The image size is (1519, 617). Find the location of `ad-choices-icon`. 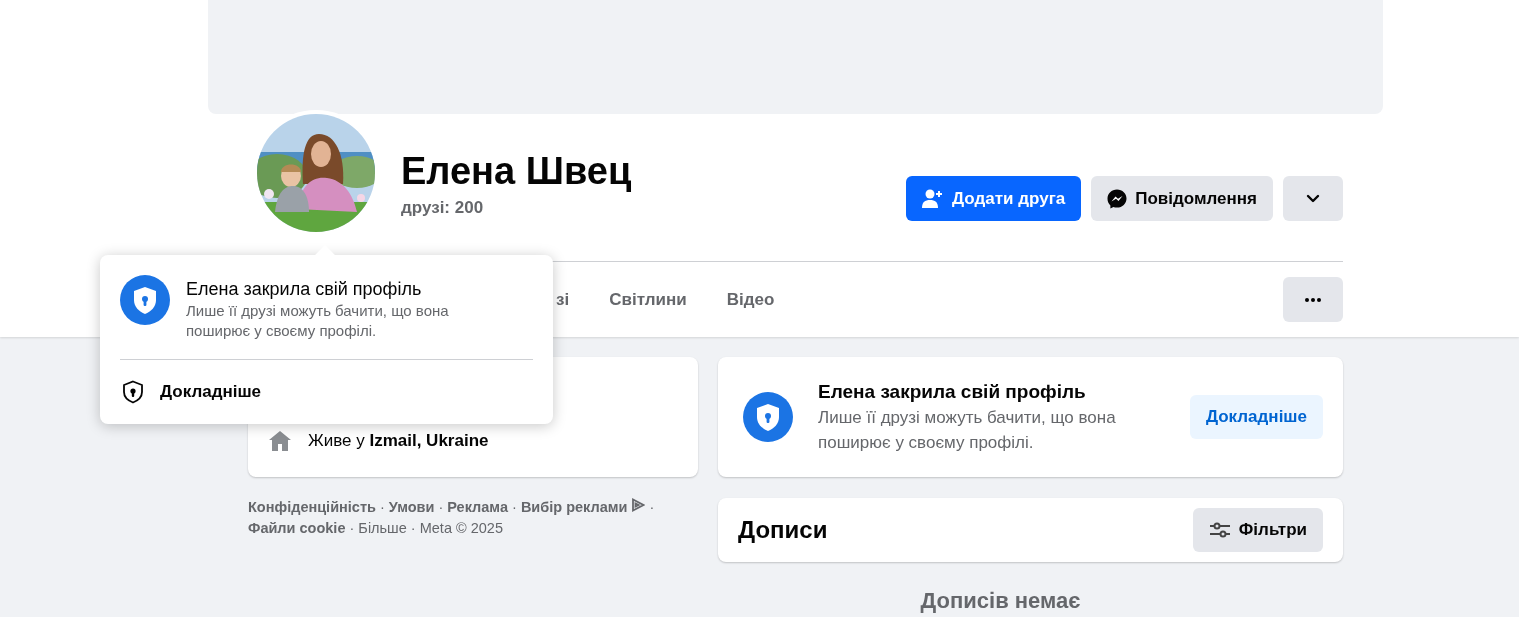

ad-choices-icon is located at coordinates (638, 505).